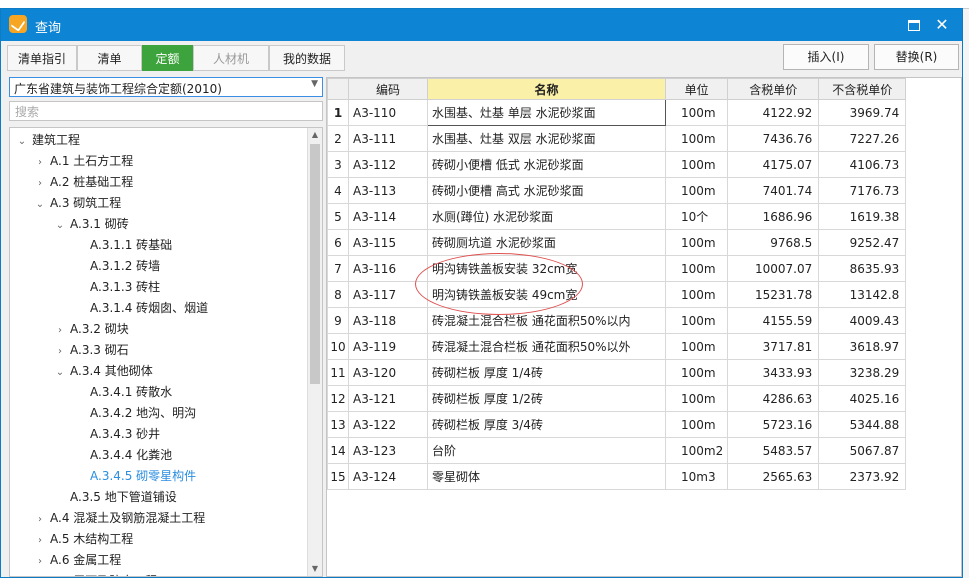  What do you see at coordinates (117, 287) in the screenshot?
I see `tree-item: A.3.1.3 砖柱` at bounding box center [117, 287].